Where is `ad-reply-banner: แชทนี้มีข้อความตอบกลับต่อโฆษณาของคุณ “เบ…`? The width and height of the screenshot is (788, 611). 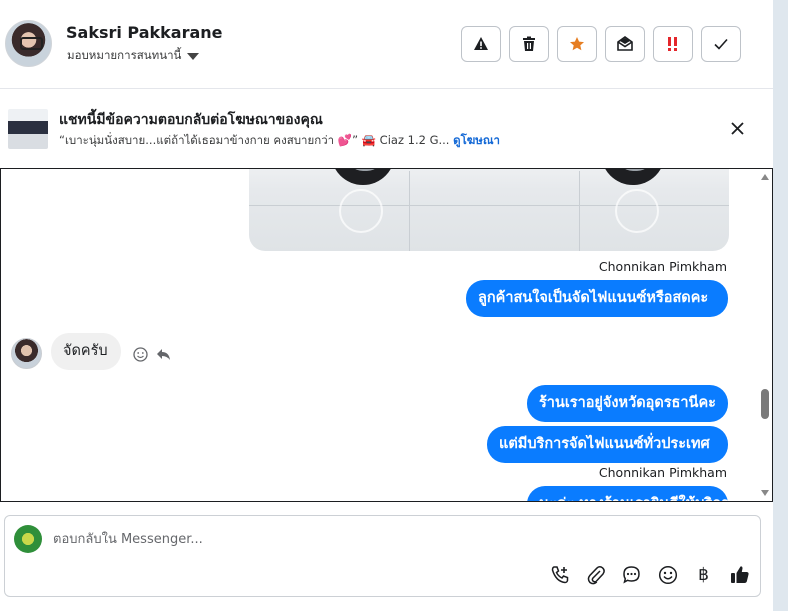
ad-reply-banner: แชทนี้มีข้อความตอบกลับต่อโฆษณาของคุณ “เบ… is located at coordinates (386, 128).